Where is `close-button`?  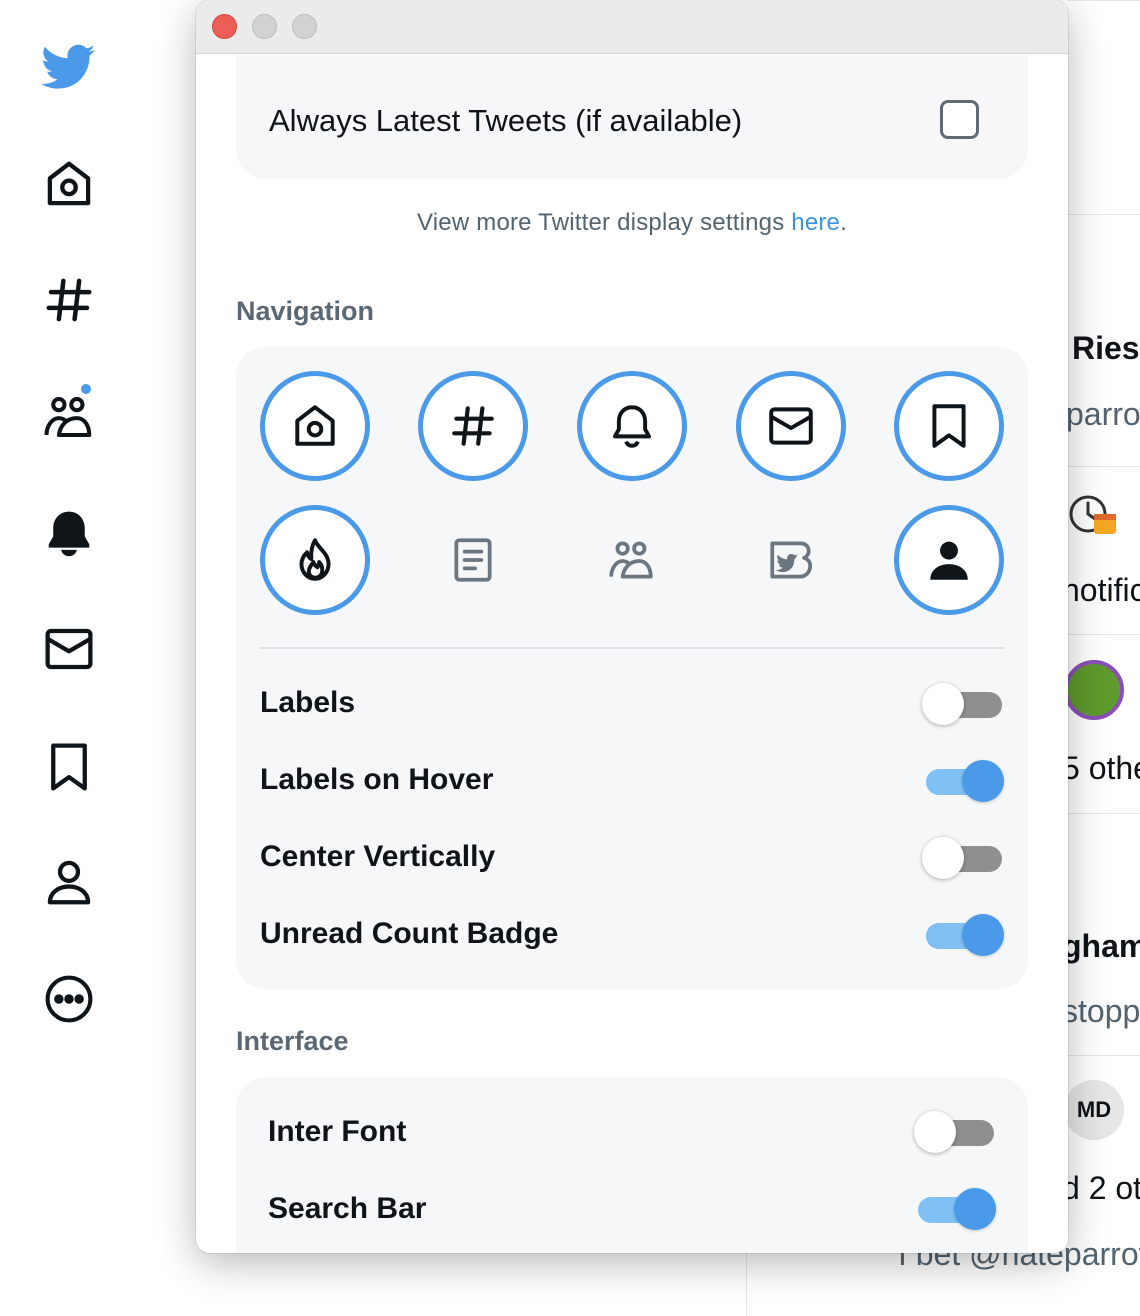 close-button is located at coordinates (224, 26).